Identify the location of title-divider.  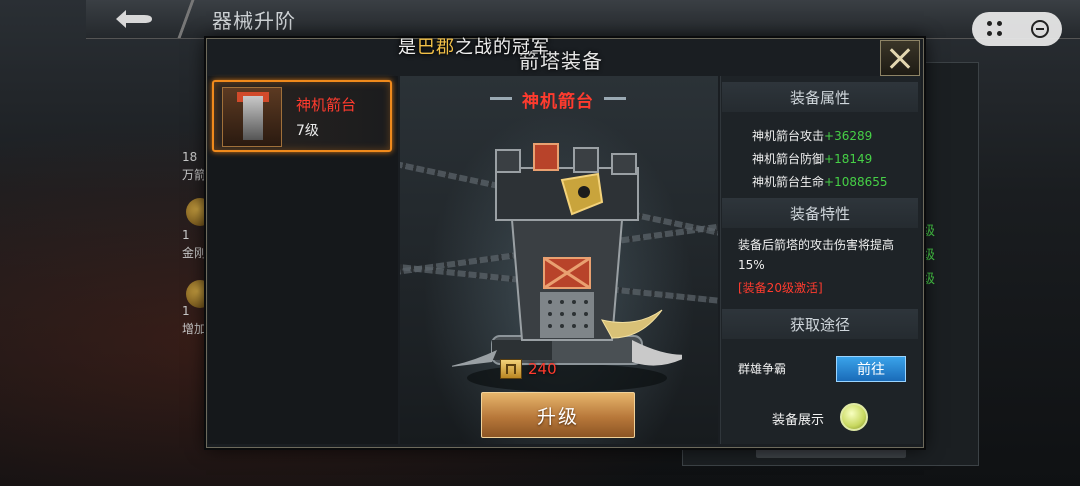
(186, 19).